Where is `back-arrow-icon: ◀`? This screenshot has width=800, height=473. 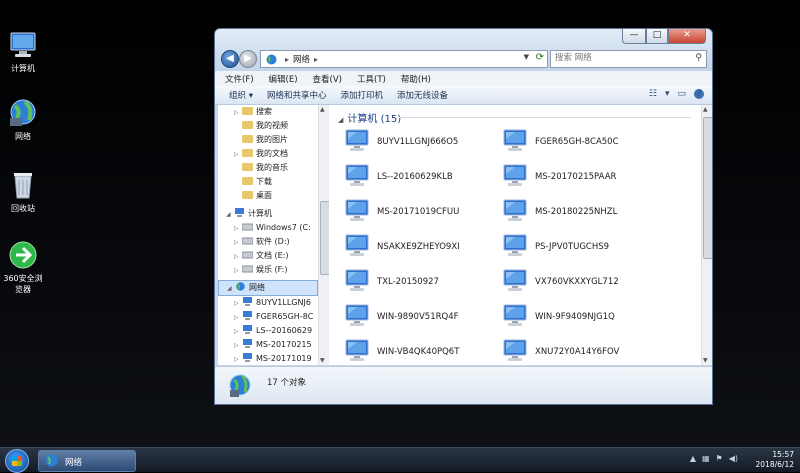 back-arrow-icon: ◀ is located at coordinates (230, 59).